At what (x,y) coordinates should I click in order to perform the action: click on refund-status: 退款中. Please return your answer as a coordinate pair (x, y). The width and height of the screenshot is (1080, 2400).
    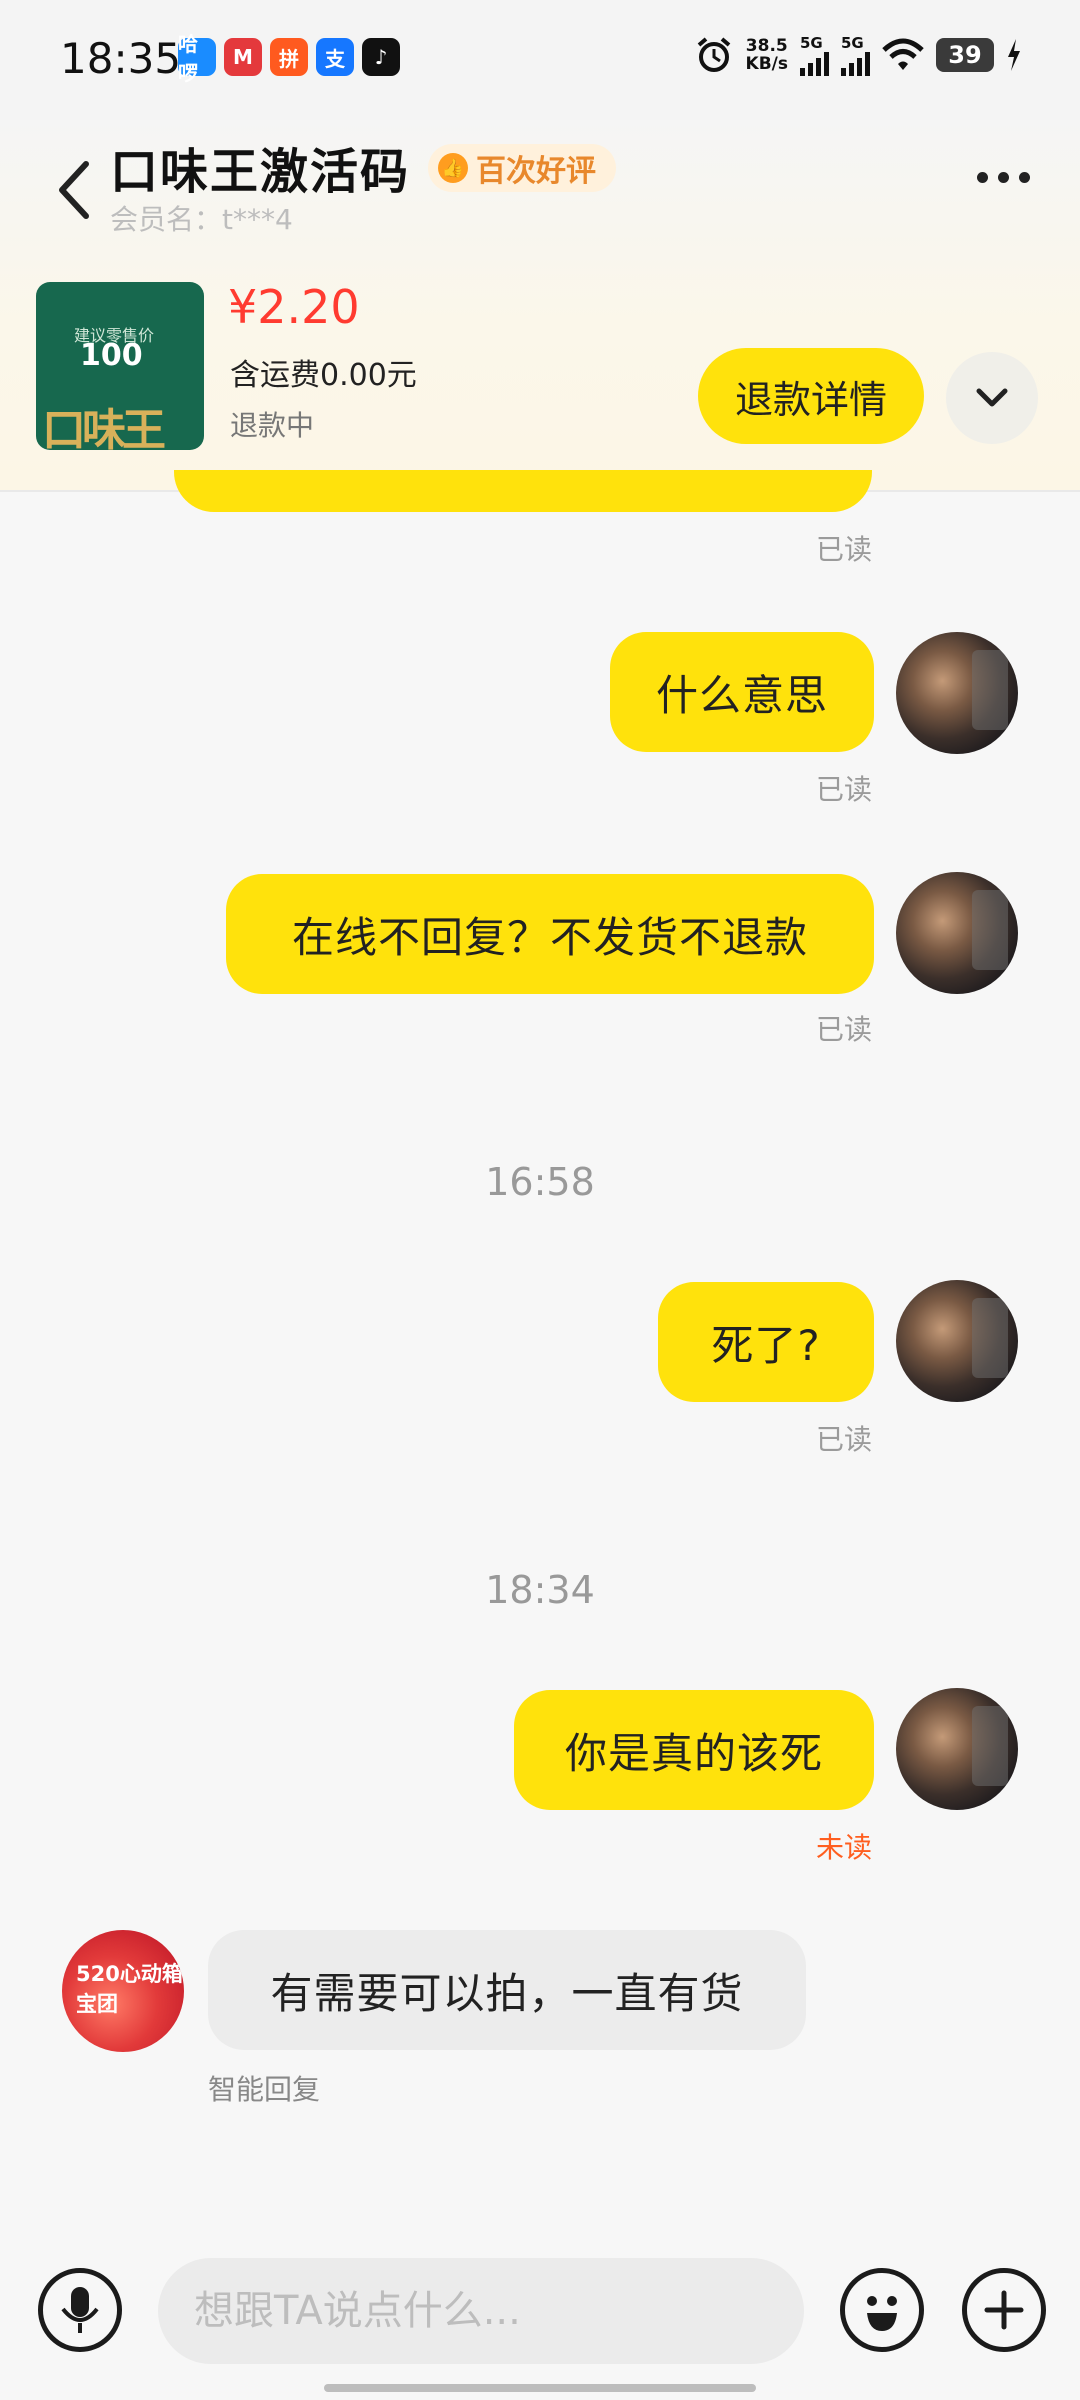
    Looking at the image, I should click on (272, 425).